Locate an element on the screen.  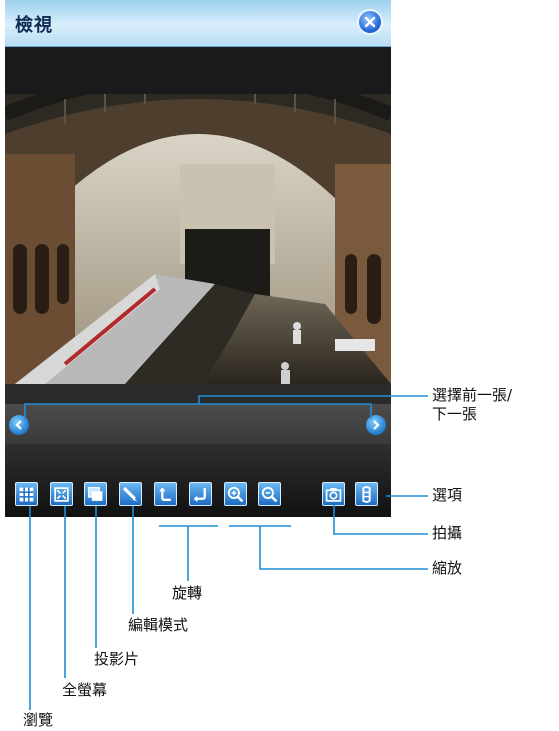
callout-slideshow: 投影片 is located at coordinates (117, 659).